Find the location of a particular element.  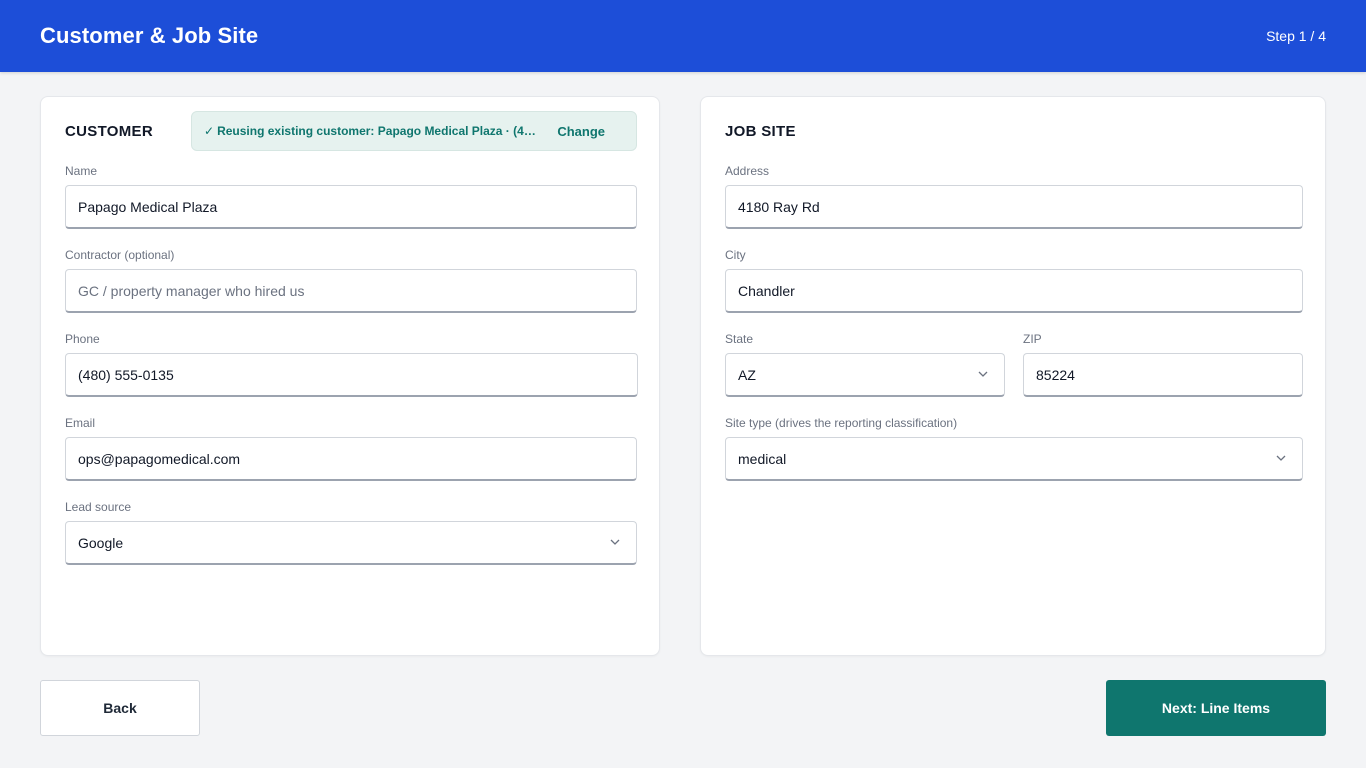

email-input: ops@papagomedical.com is located at coordinates (351, 459).